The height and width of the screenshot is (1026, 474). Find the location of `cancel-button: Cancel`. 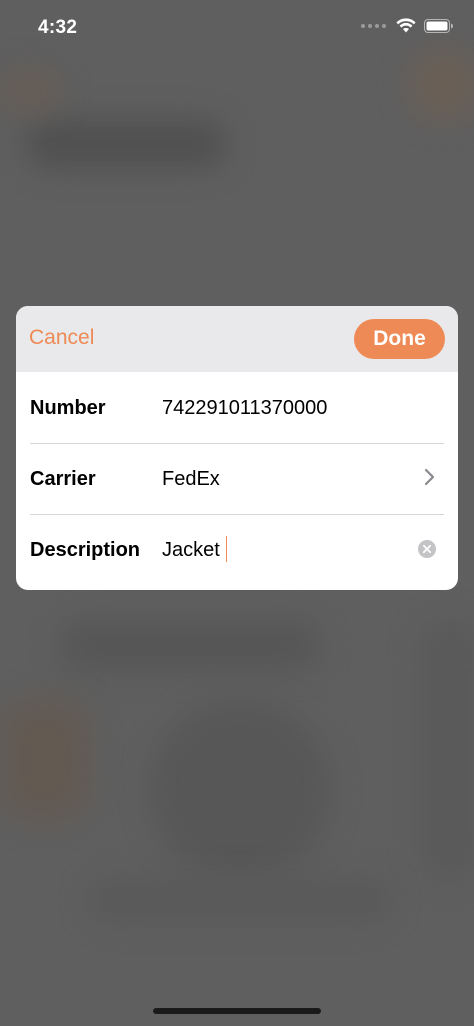

cancel-button: Cancel is located at coordinates (61, 338).